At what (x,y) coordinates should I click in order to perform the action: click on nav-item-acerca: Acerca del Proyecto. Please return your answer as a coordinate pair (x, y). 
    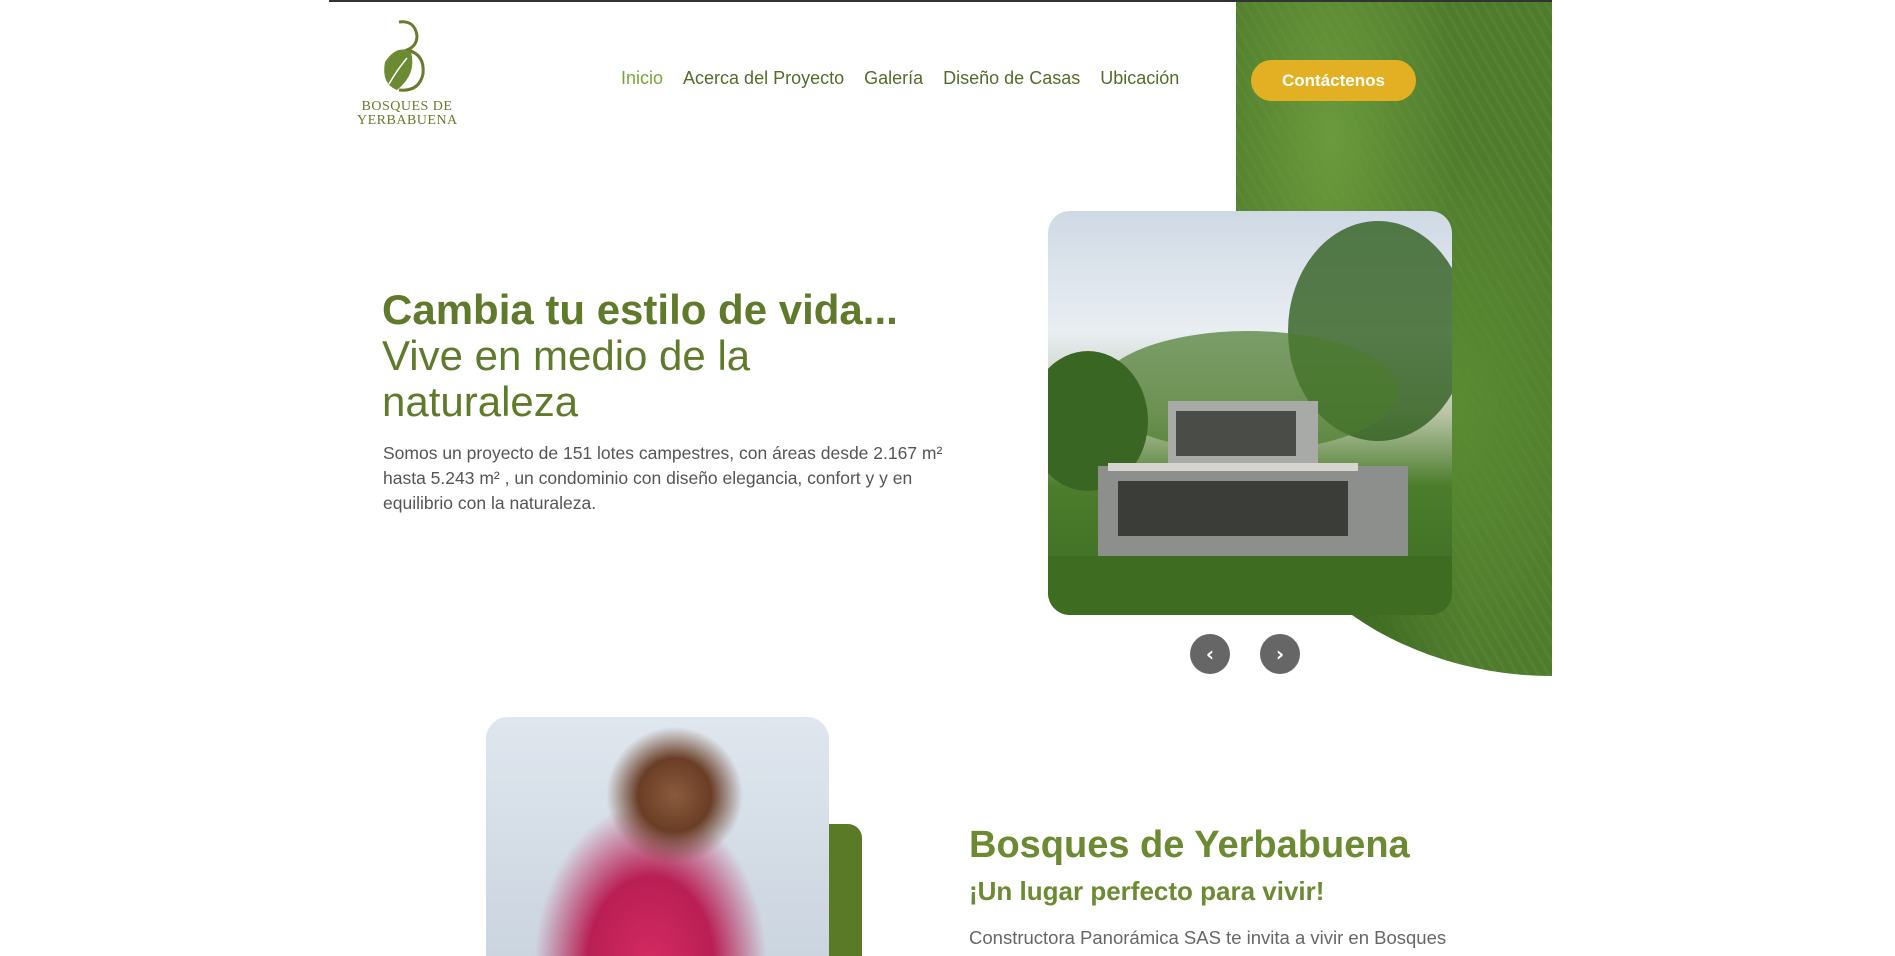
    Looking at the image, I should click on (763, 78).